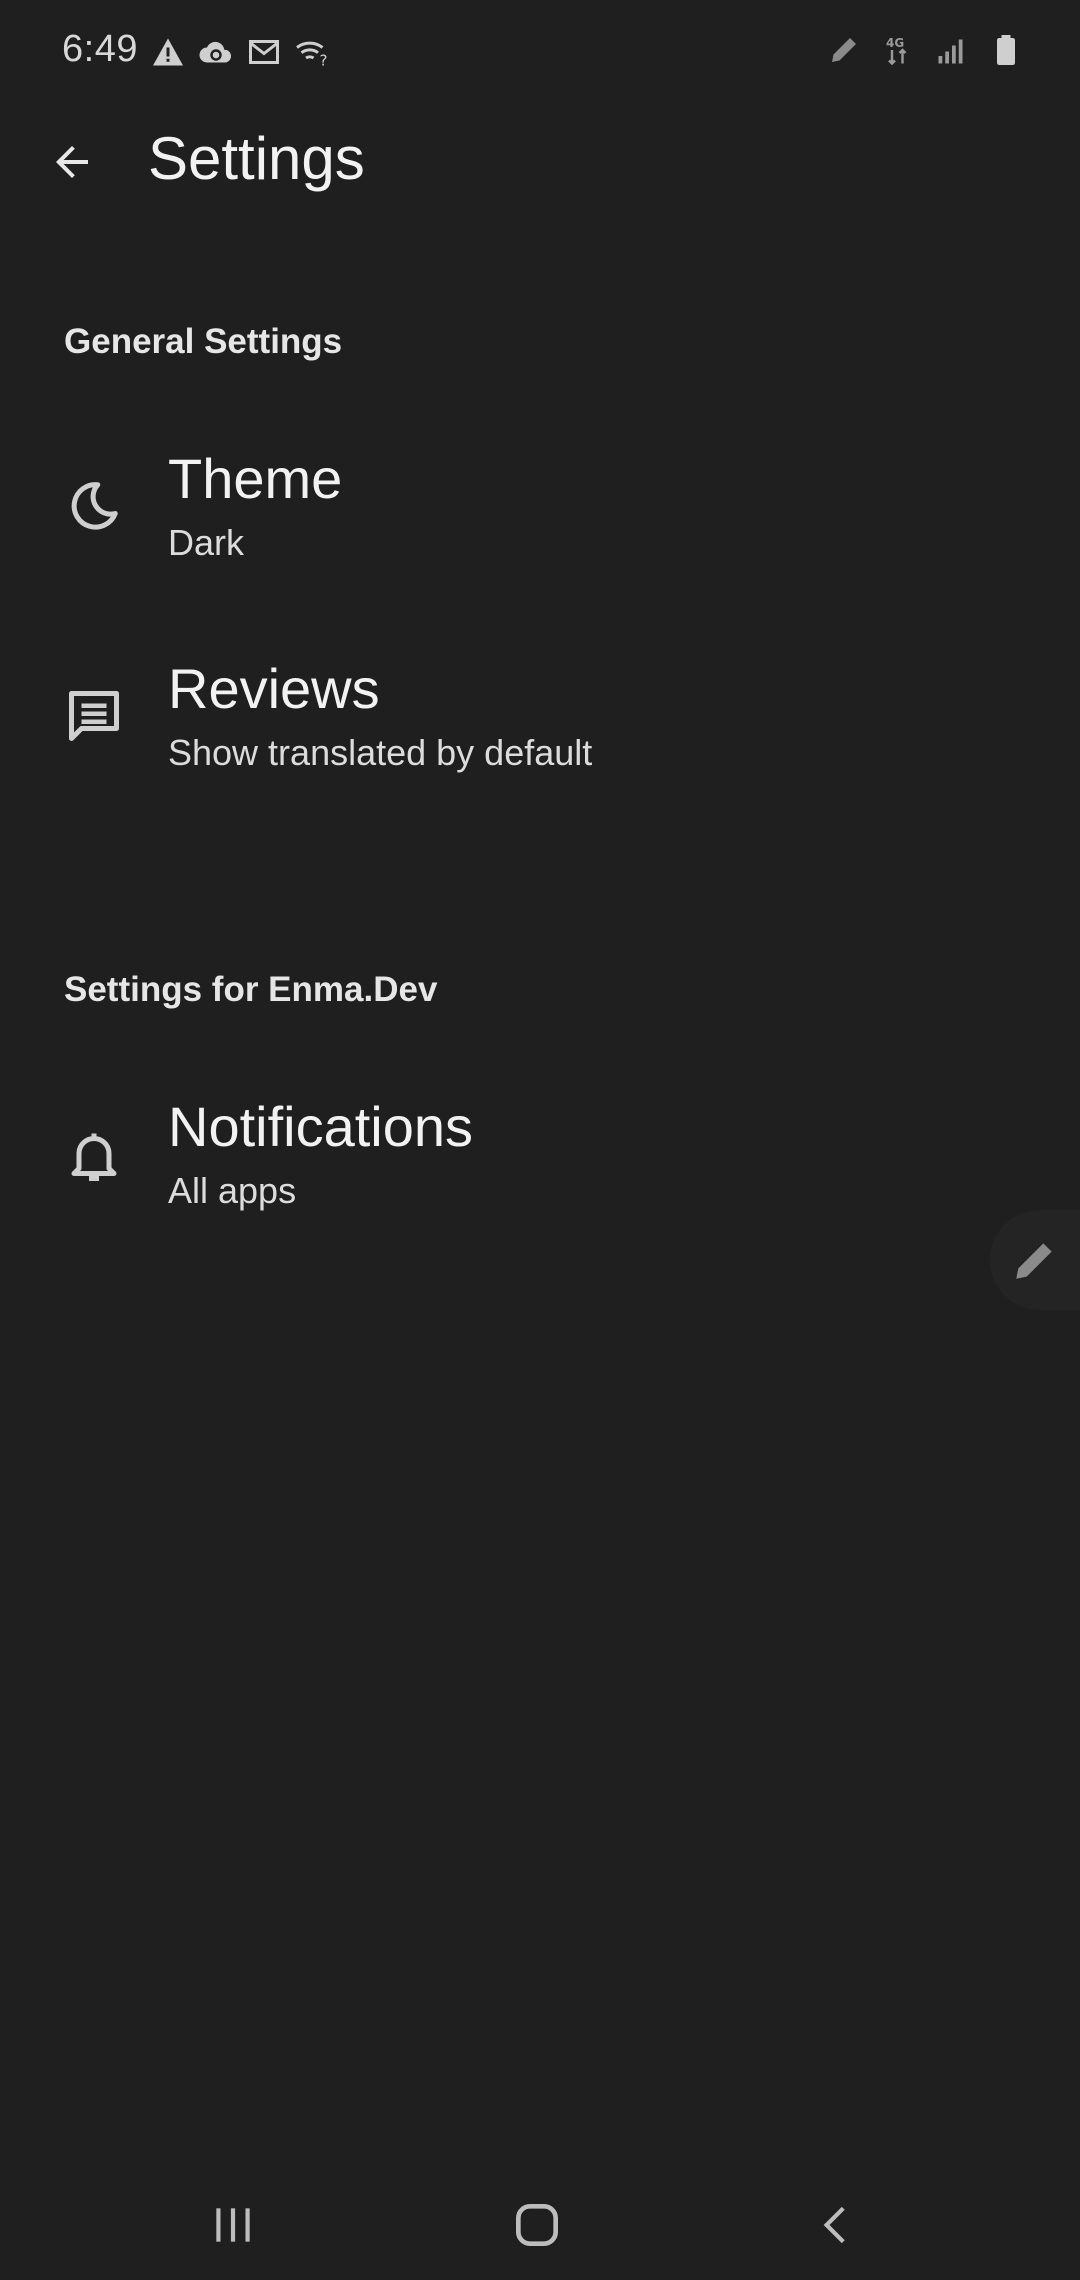 The image size is (1080, 2280). Describe the element at coordinates (925, 50) in the screenshot. I see `status-right-icons: 4G` at that location.